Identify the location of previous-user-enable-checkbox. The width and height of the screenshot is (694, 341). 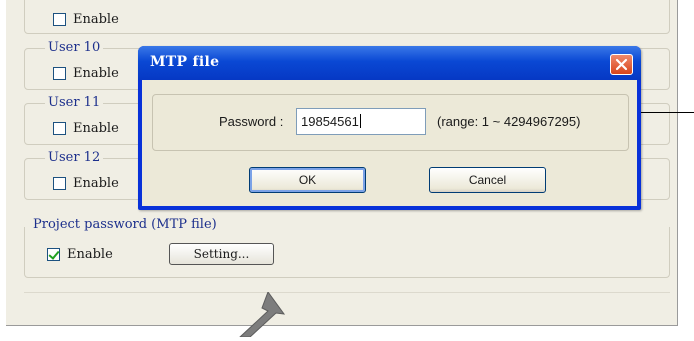
(59, 19).